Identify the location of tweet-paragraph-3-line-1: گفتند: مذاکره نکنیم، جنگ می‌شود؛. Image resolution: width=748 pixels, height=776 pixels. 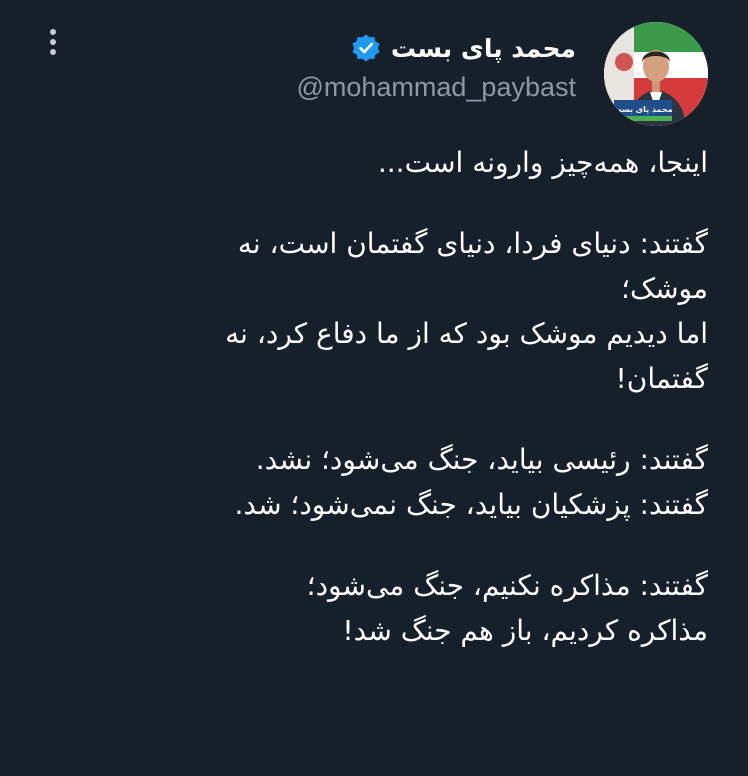
(507, 585).